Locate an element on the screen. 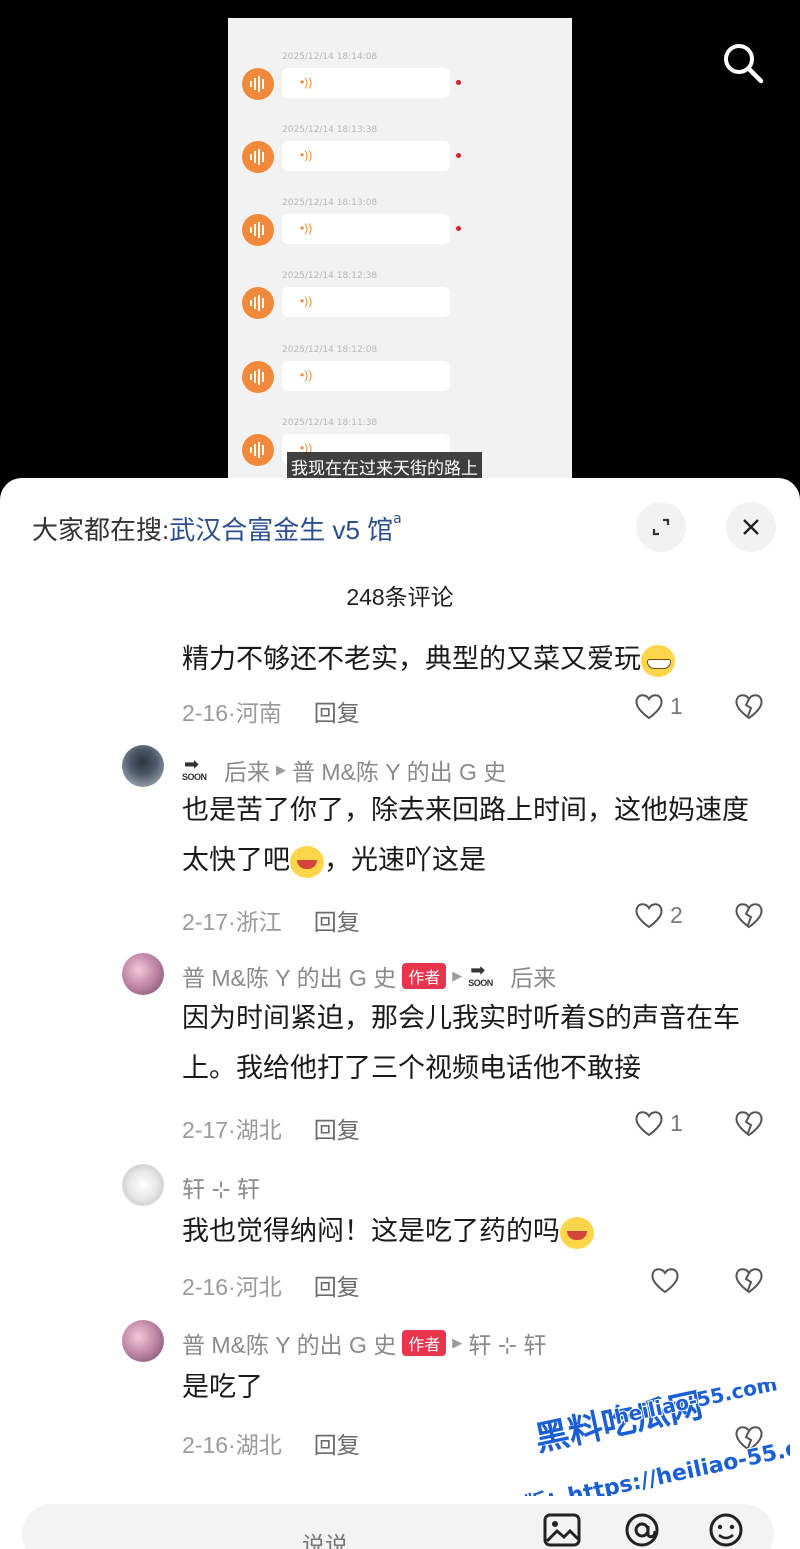 This screenshot has height=1549, width=800. expand-icon is located at coordinates (661, 527).